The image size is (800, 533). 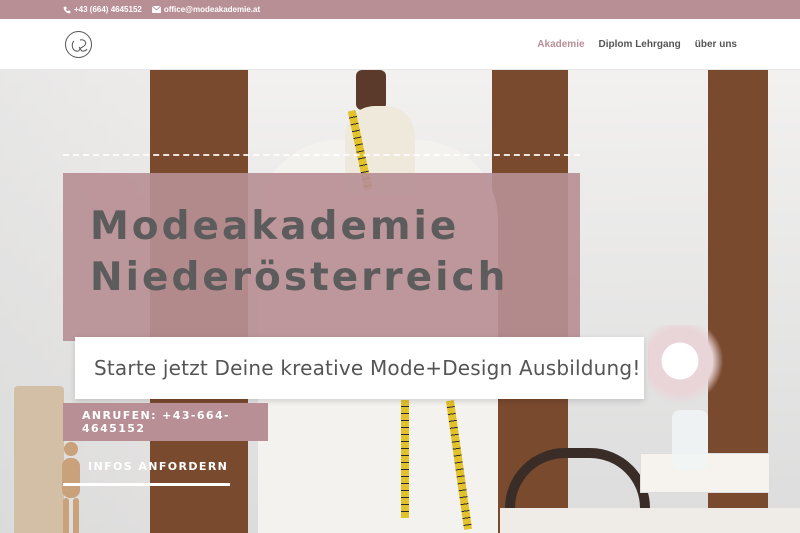 I want to click on dashed-divider, so click(x=321, y=155).